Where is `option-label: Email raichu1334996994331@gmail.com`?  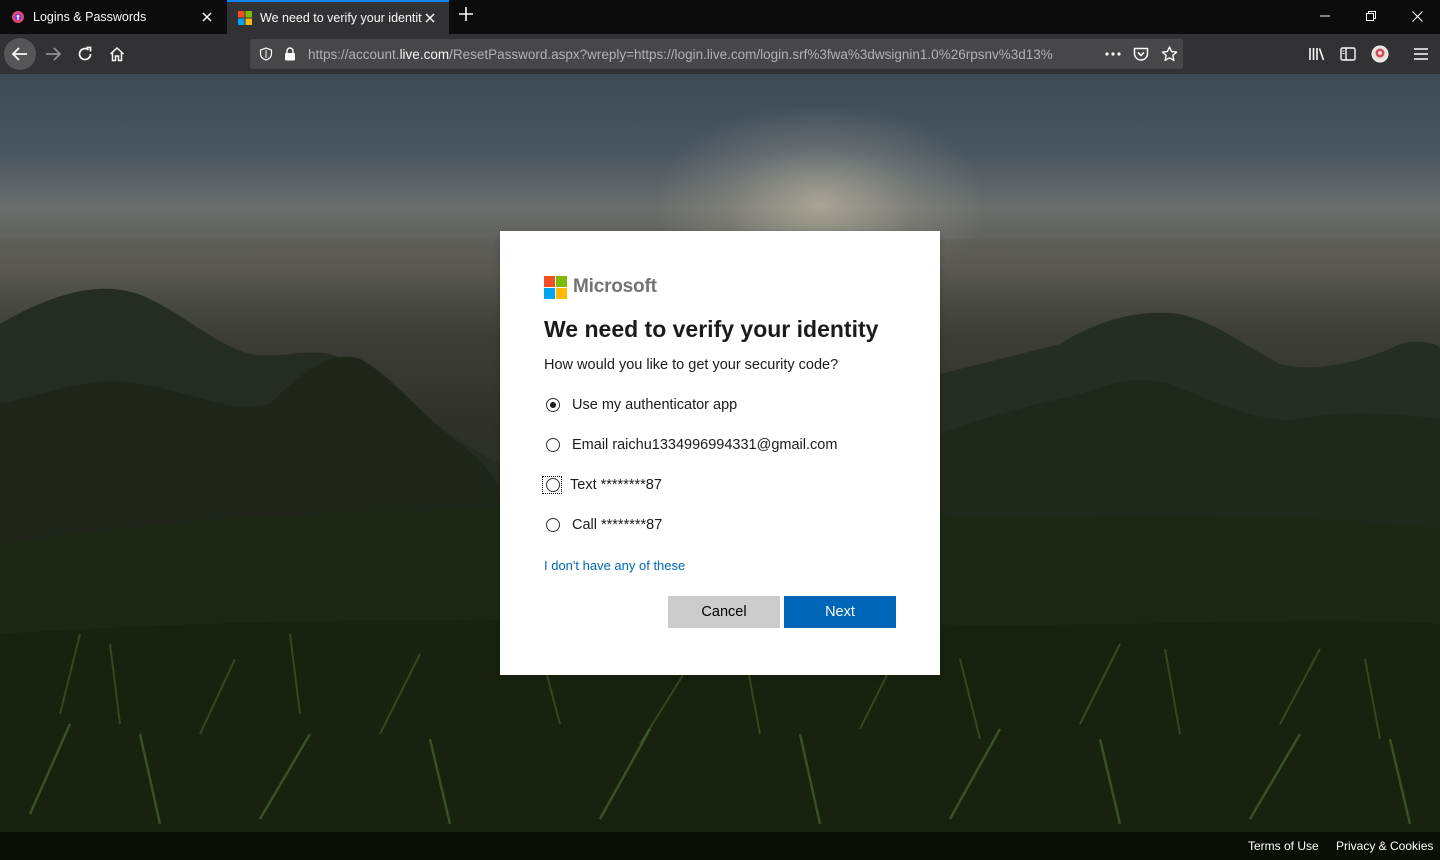 option-label: Email raichu1334996994331@gmail.com is located at coordinates (705, 445).